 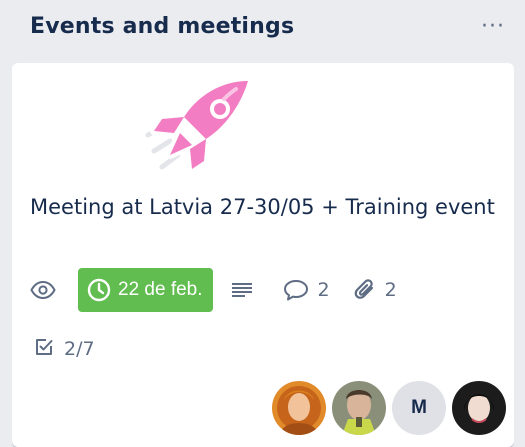 What do you see at coordinates (323, 290) in the screenshot?
I see `comments-count: 2` at bounding box center [323, 290].